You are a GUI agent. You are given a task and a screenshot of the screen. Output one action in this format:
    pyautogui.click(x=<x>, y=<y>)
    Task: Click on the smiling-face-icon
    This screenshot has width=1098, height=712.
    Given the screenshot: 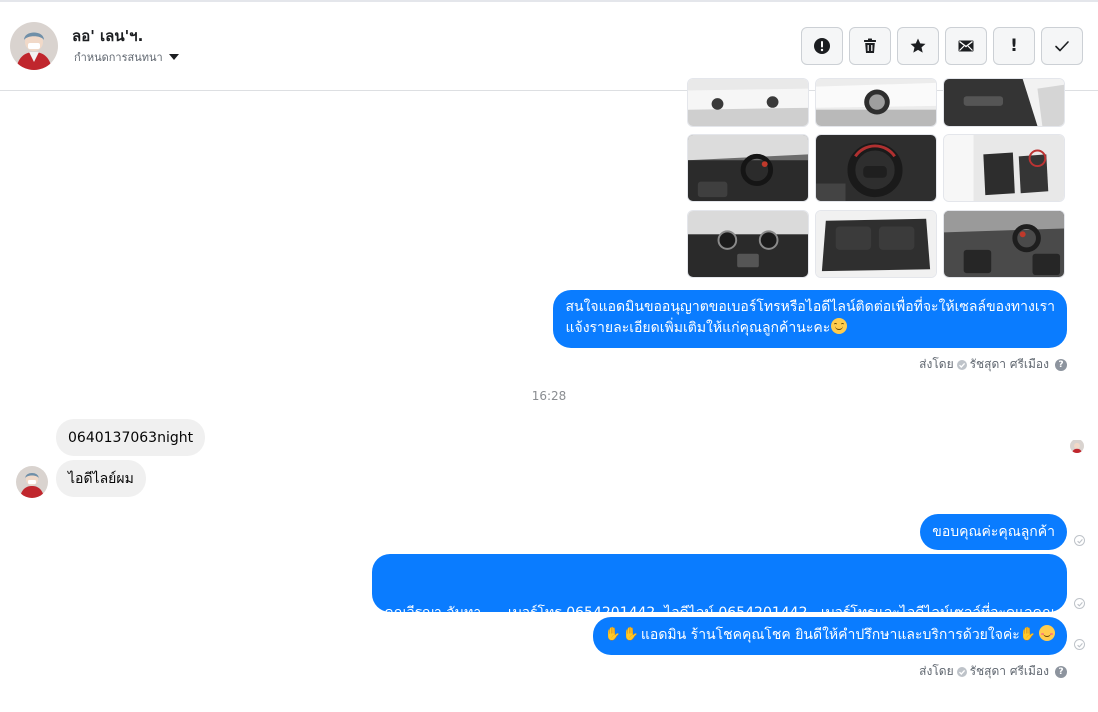 What is the action you would take?
    pyautogui.click(x=839, y=326)
    